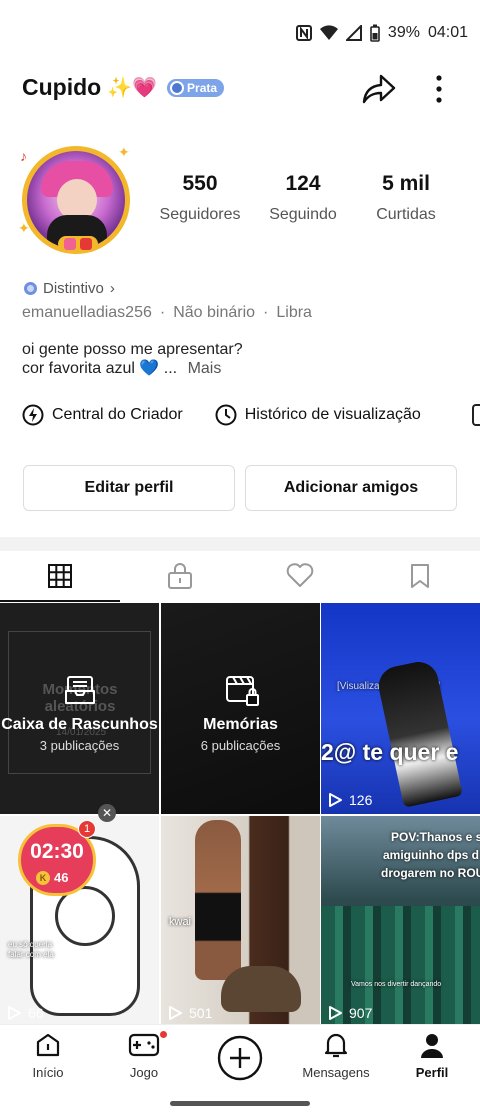  What do you see at coordinates (79, 734) in the screenshot?
I see `drafts-labels: Caixa de Rascunhos 3 publicações` at bounding box center [79, 734].